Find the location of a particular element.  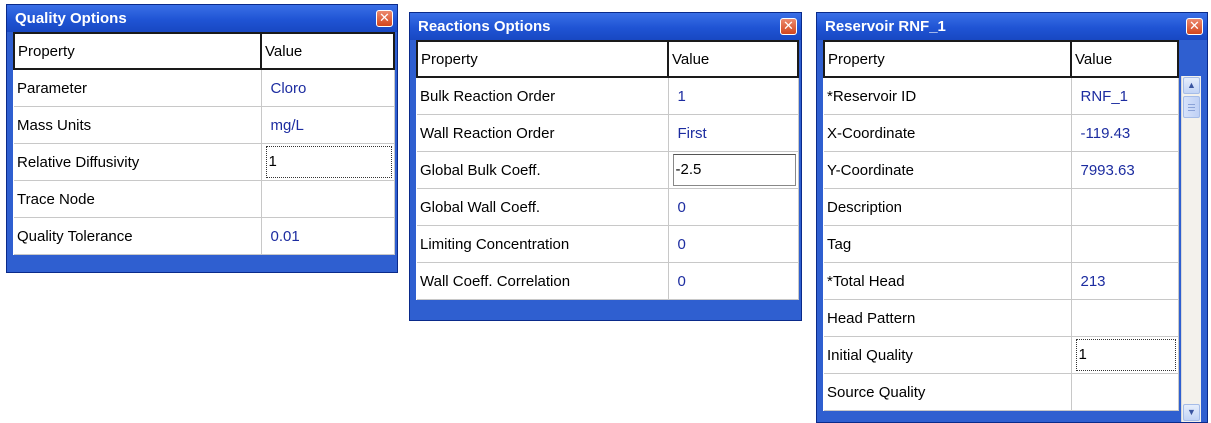

table-row: Description is located at coordinates (1001, 207).